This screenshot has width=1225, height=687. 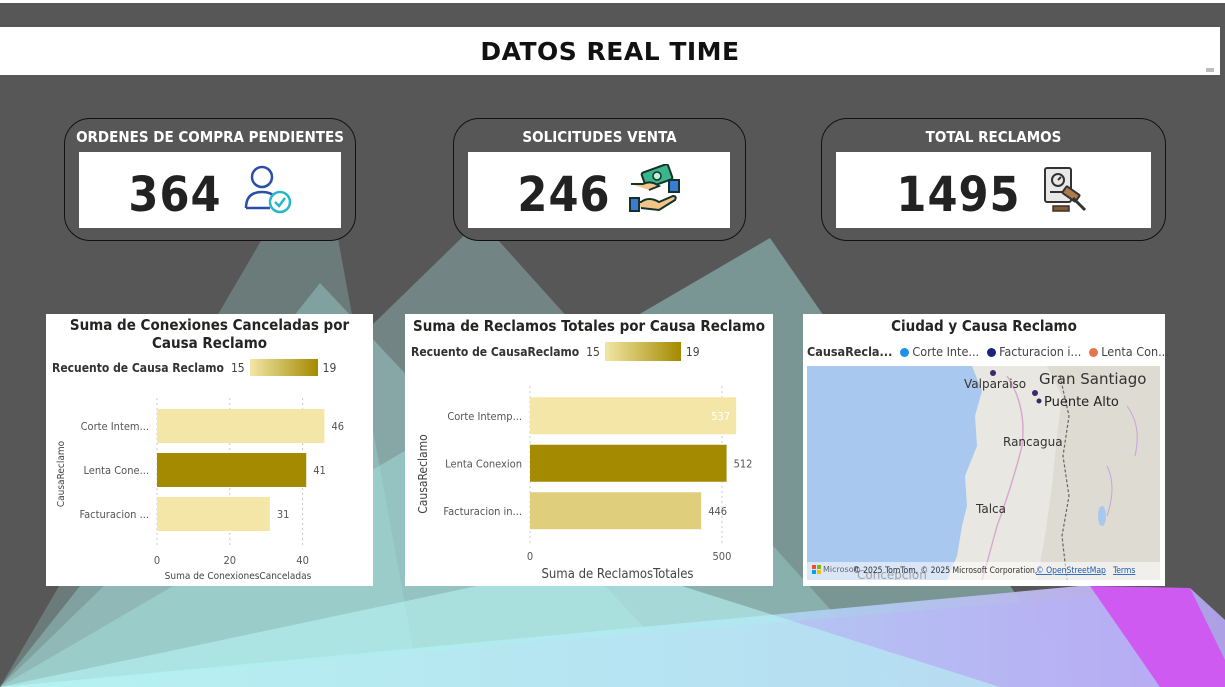 What do you see at coordinates (319, 470) in the screenshot?
I see `data-label: 41` at bounding box center [319, 470].